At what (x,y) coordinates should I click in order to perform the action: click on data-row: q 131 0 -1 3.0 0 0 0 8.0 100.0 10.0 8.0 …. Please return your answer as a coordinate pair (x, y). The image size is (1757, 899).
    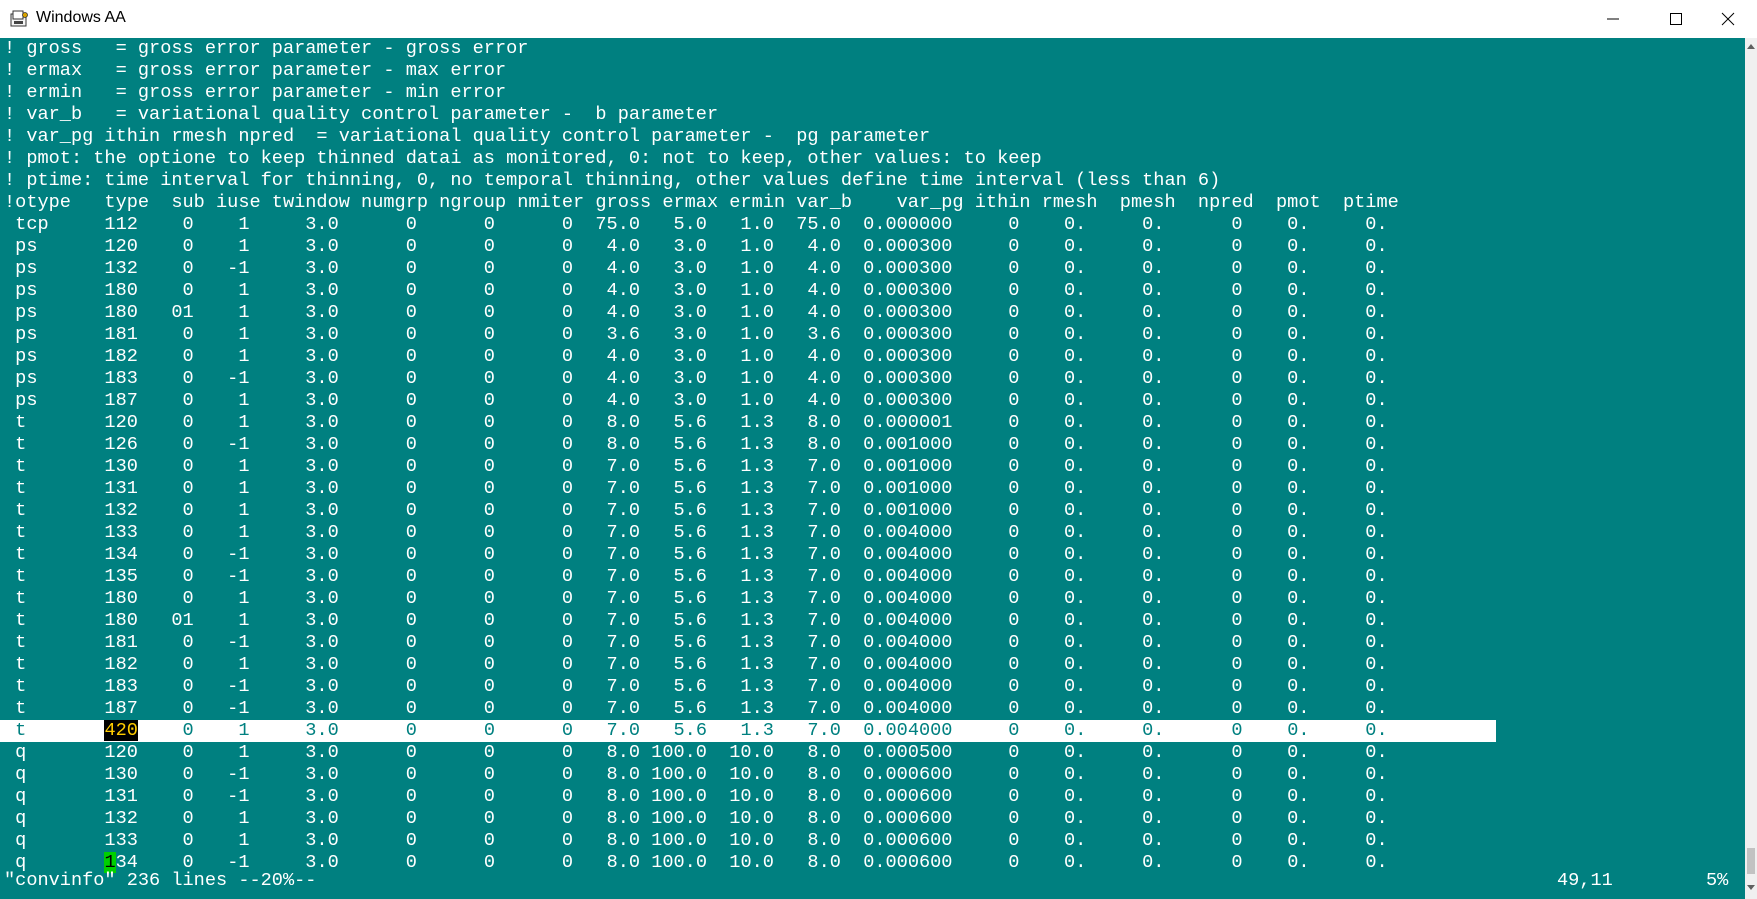
    Looking at the image, I should click on (696, 796).